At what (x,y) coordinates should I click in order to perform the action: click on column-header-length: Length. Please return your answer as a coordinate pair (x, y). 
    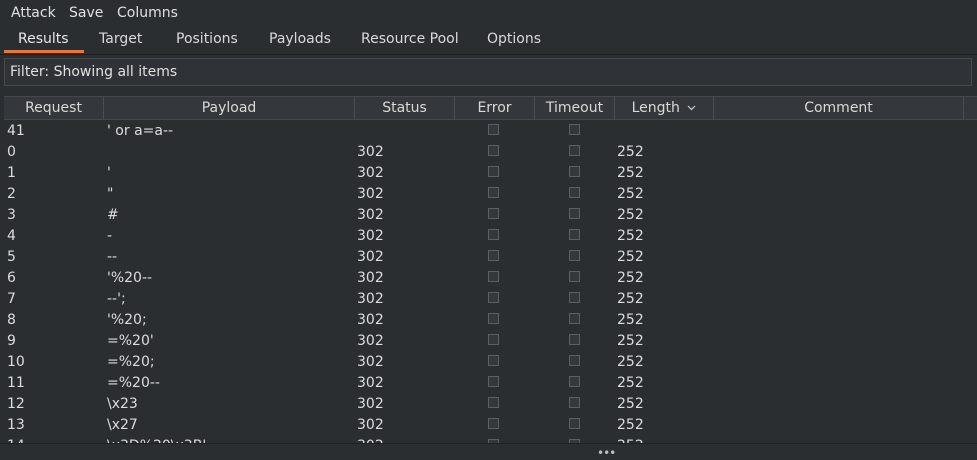
    Looking at the image, I should click on (664, 108).